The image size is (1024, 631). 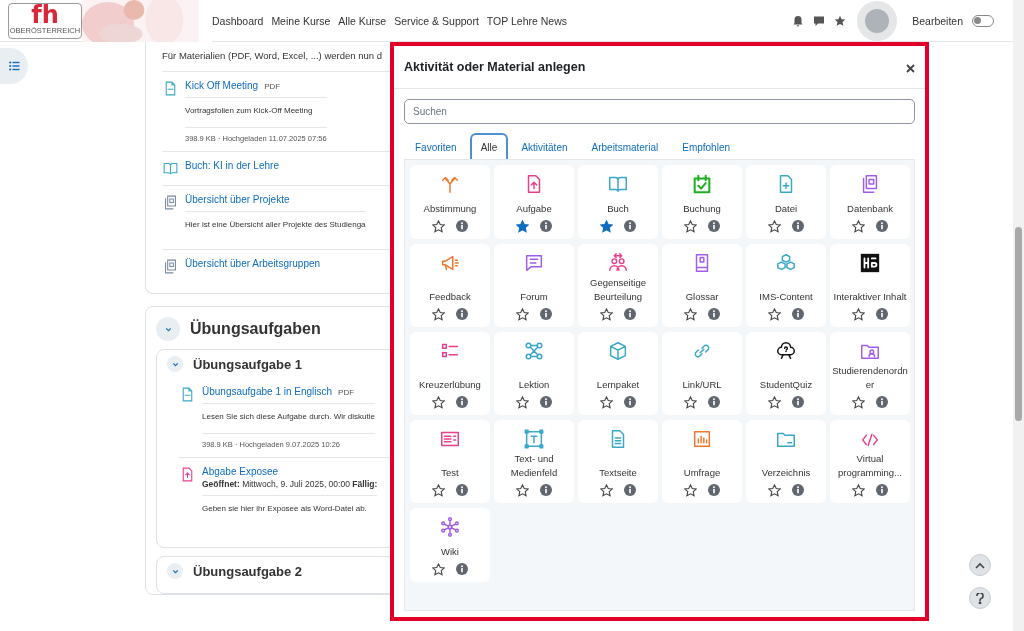 I want to click on nav-link: TOP Lehre News, so click(x=526, y=20).